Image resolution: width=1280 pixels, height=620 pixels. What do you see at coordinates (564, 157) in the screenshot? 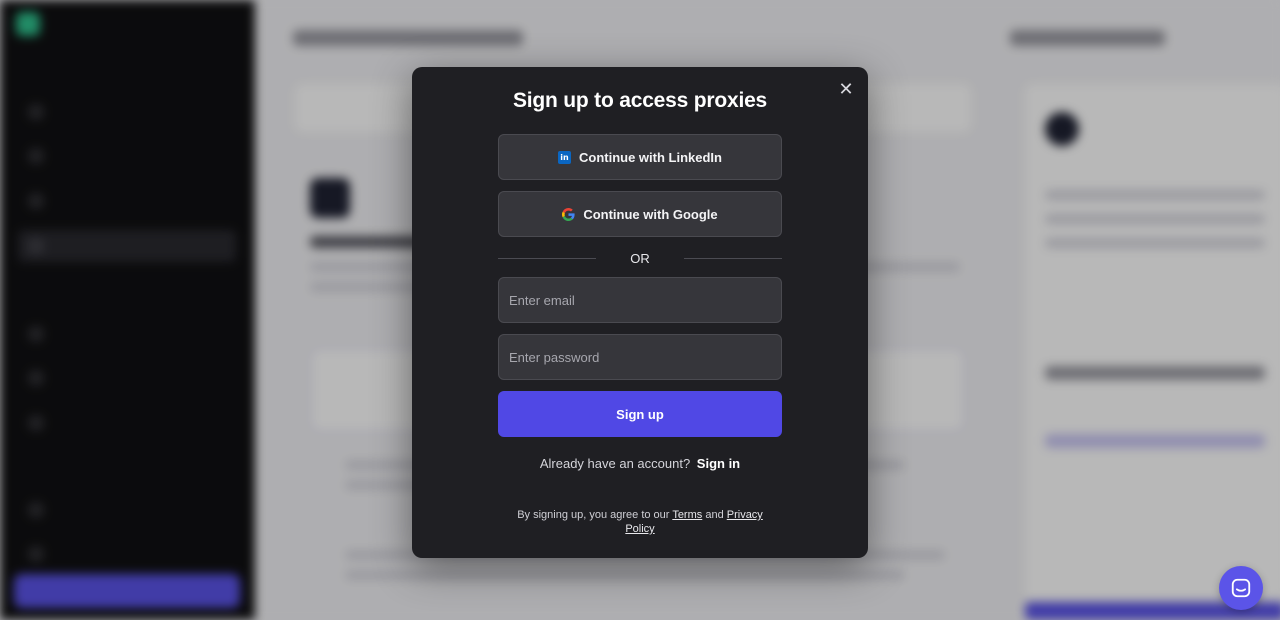
I see `linkedin-icon: in` at bounding box center [564, 157].